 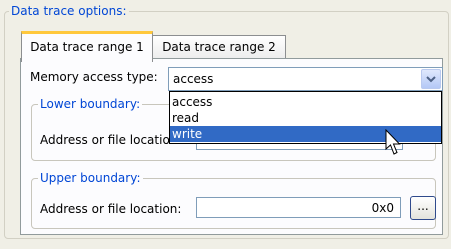 I want to click on tab-data-trace-range-1: Data trace range 1, so click(x=87, y=46).